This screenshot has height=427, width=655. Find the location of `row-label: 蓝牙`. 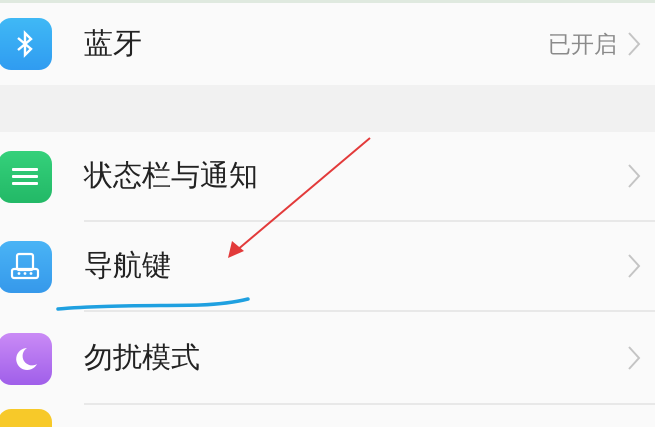

row-label: 蓝牙 is located at coordinates (113, 43).